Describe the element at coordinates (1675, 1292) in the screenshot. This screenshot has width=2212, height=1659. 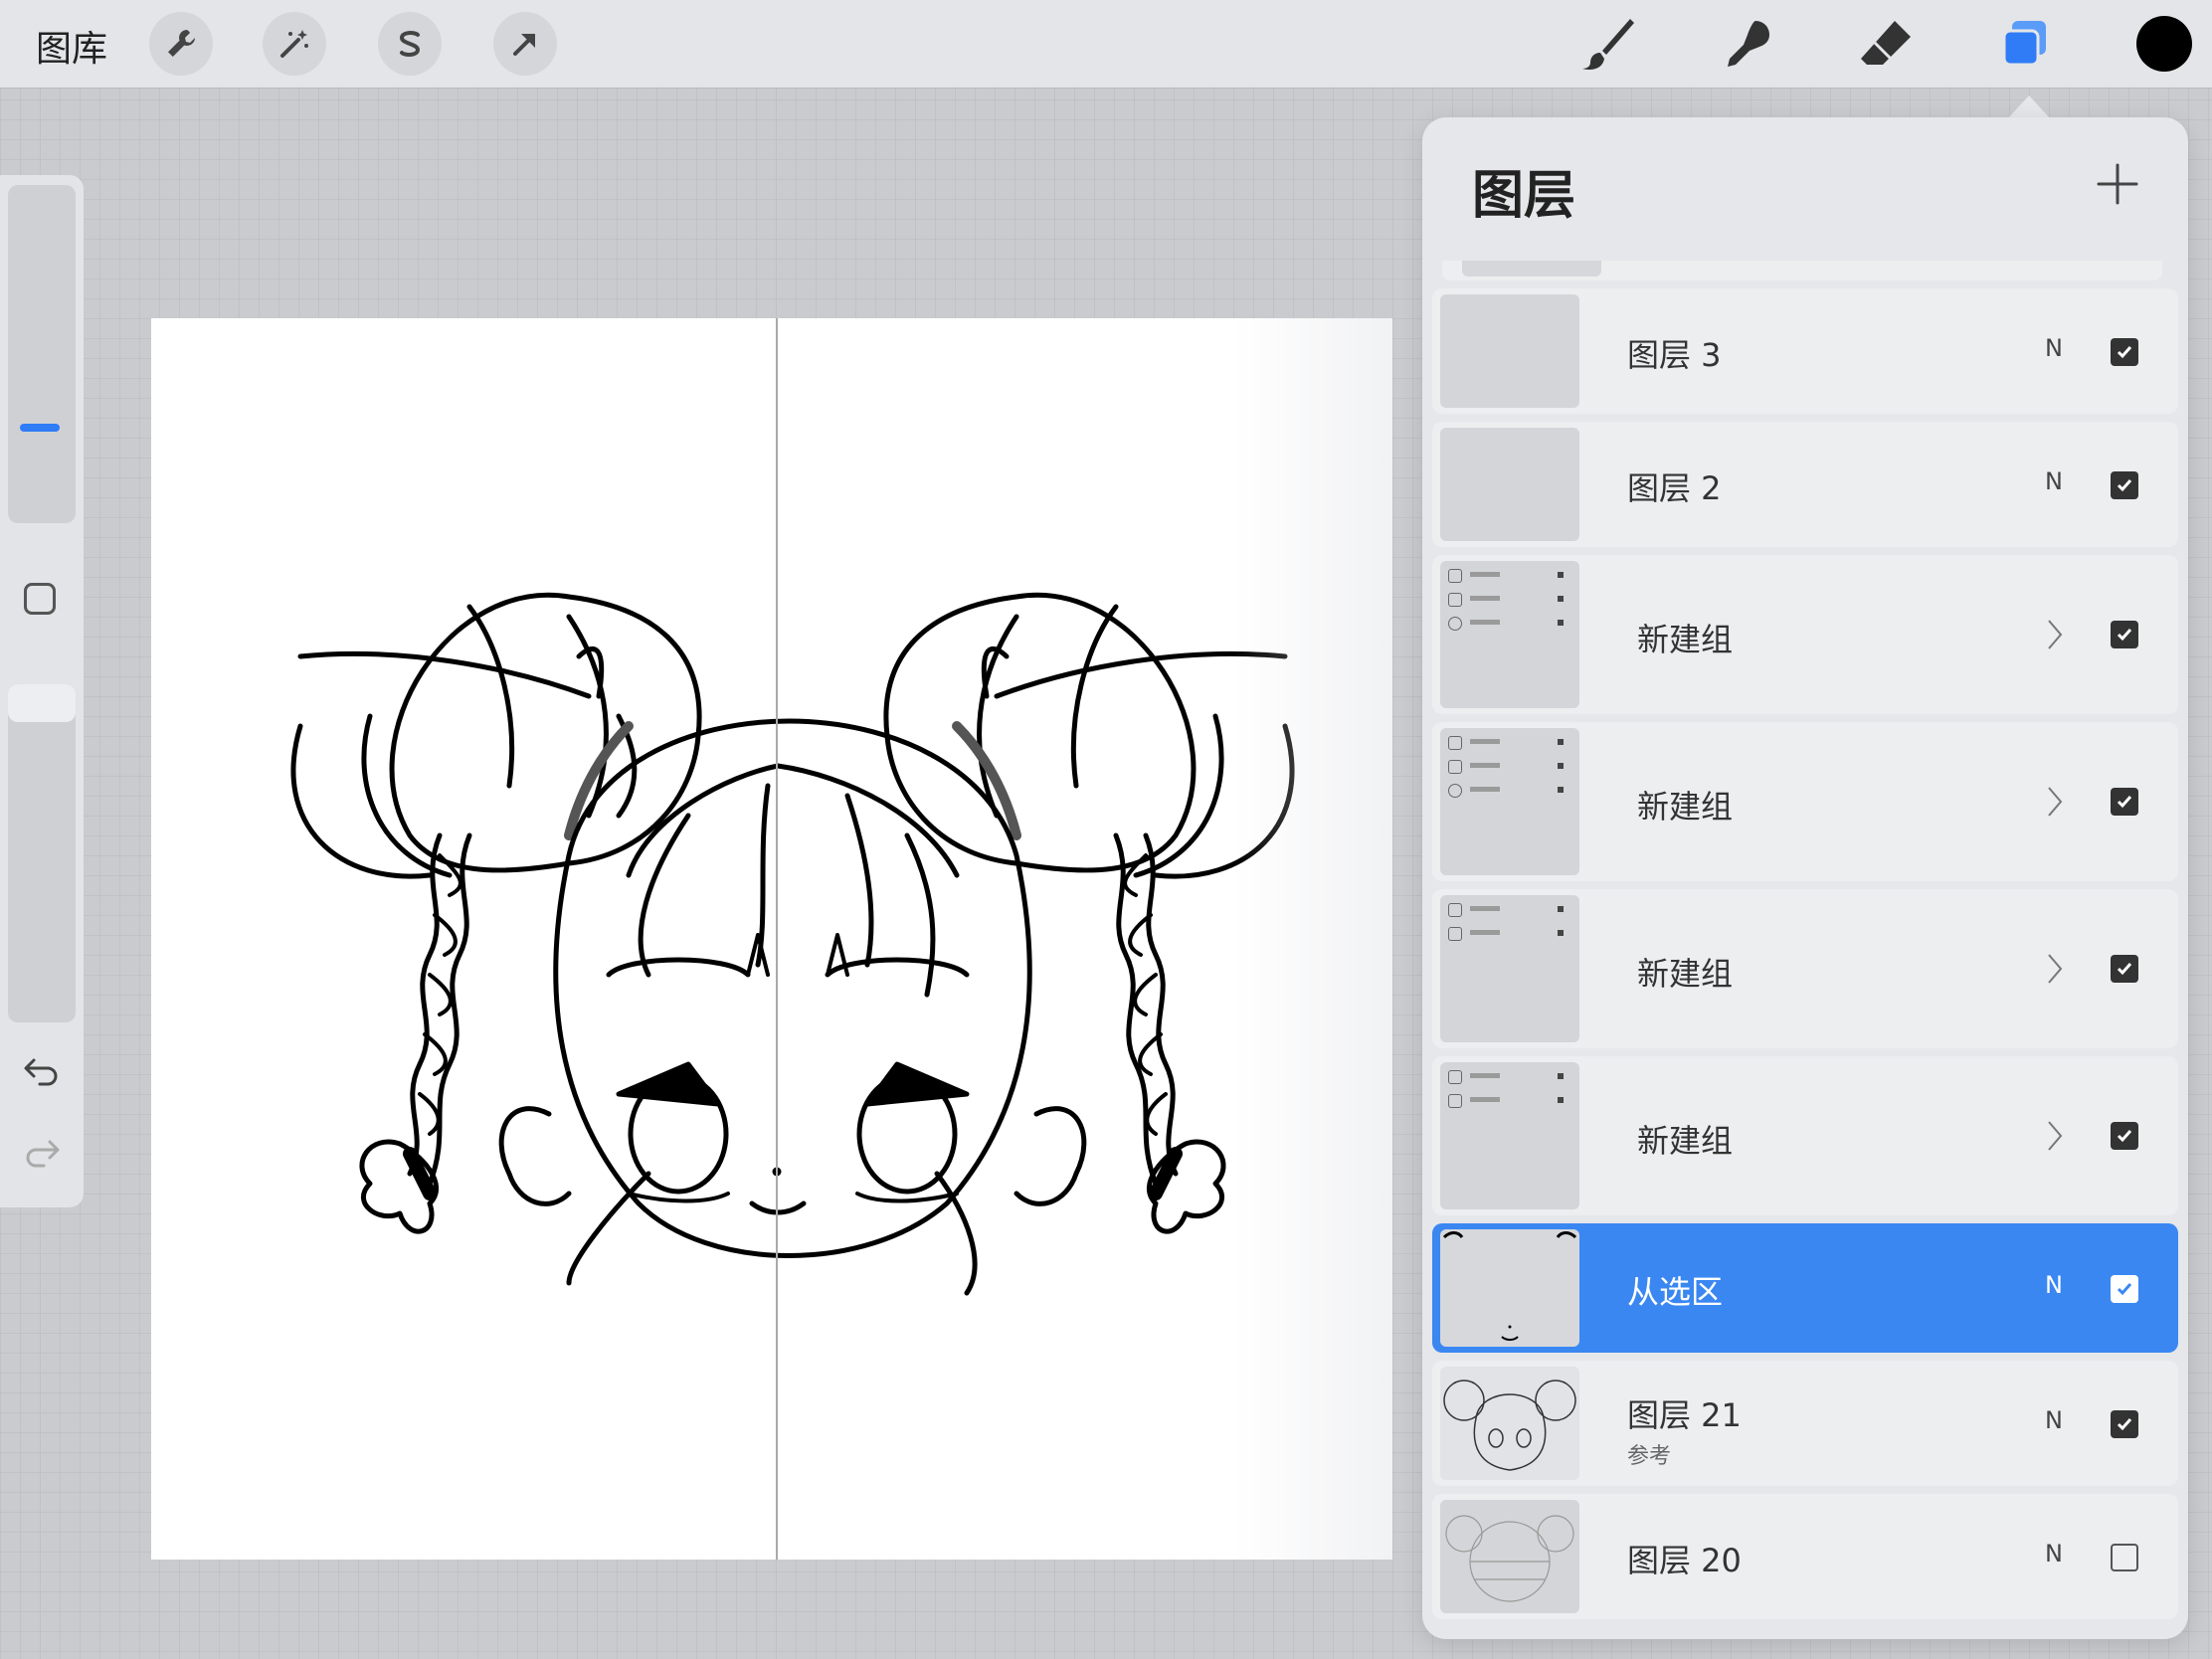
I see `layer-name: 从选区` at that location.